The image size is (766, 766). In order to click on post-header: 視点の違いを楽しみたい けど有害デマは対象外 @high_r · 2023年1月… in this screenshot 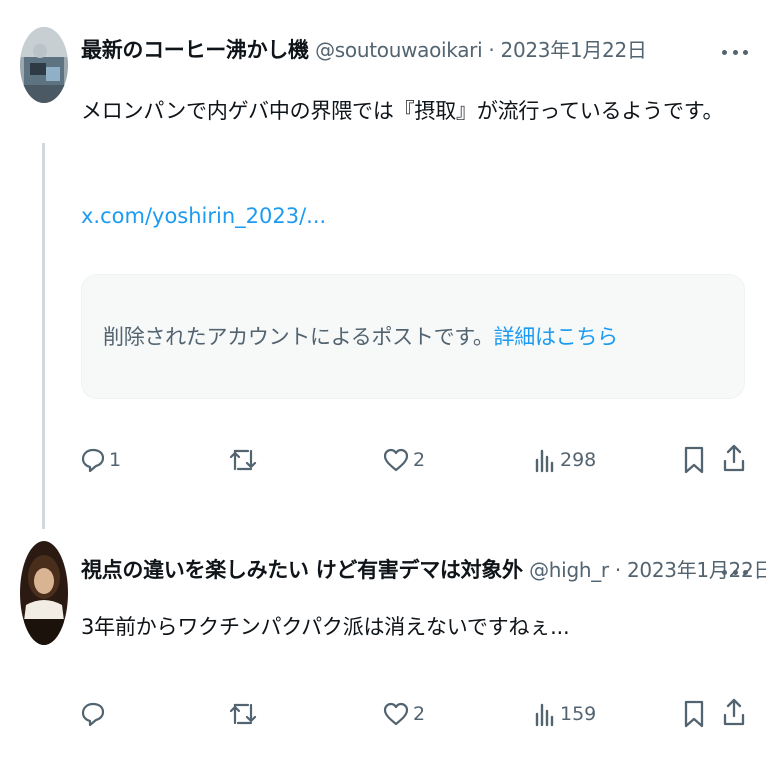, I will do `click(423, 570)`.